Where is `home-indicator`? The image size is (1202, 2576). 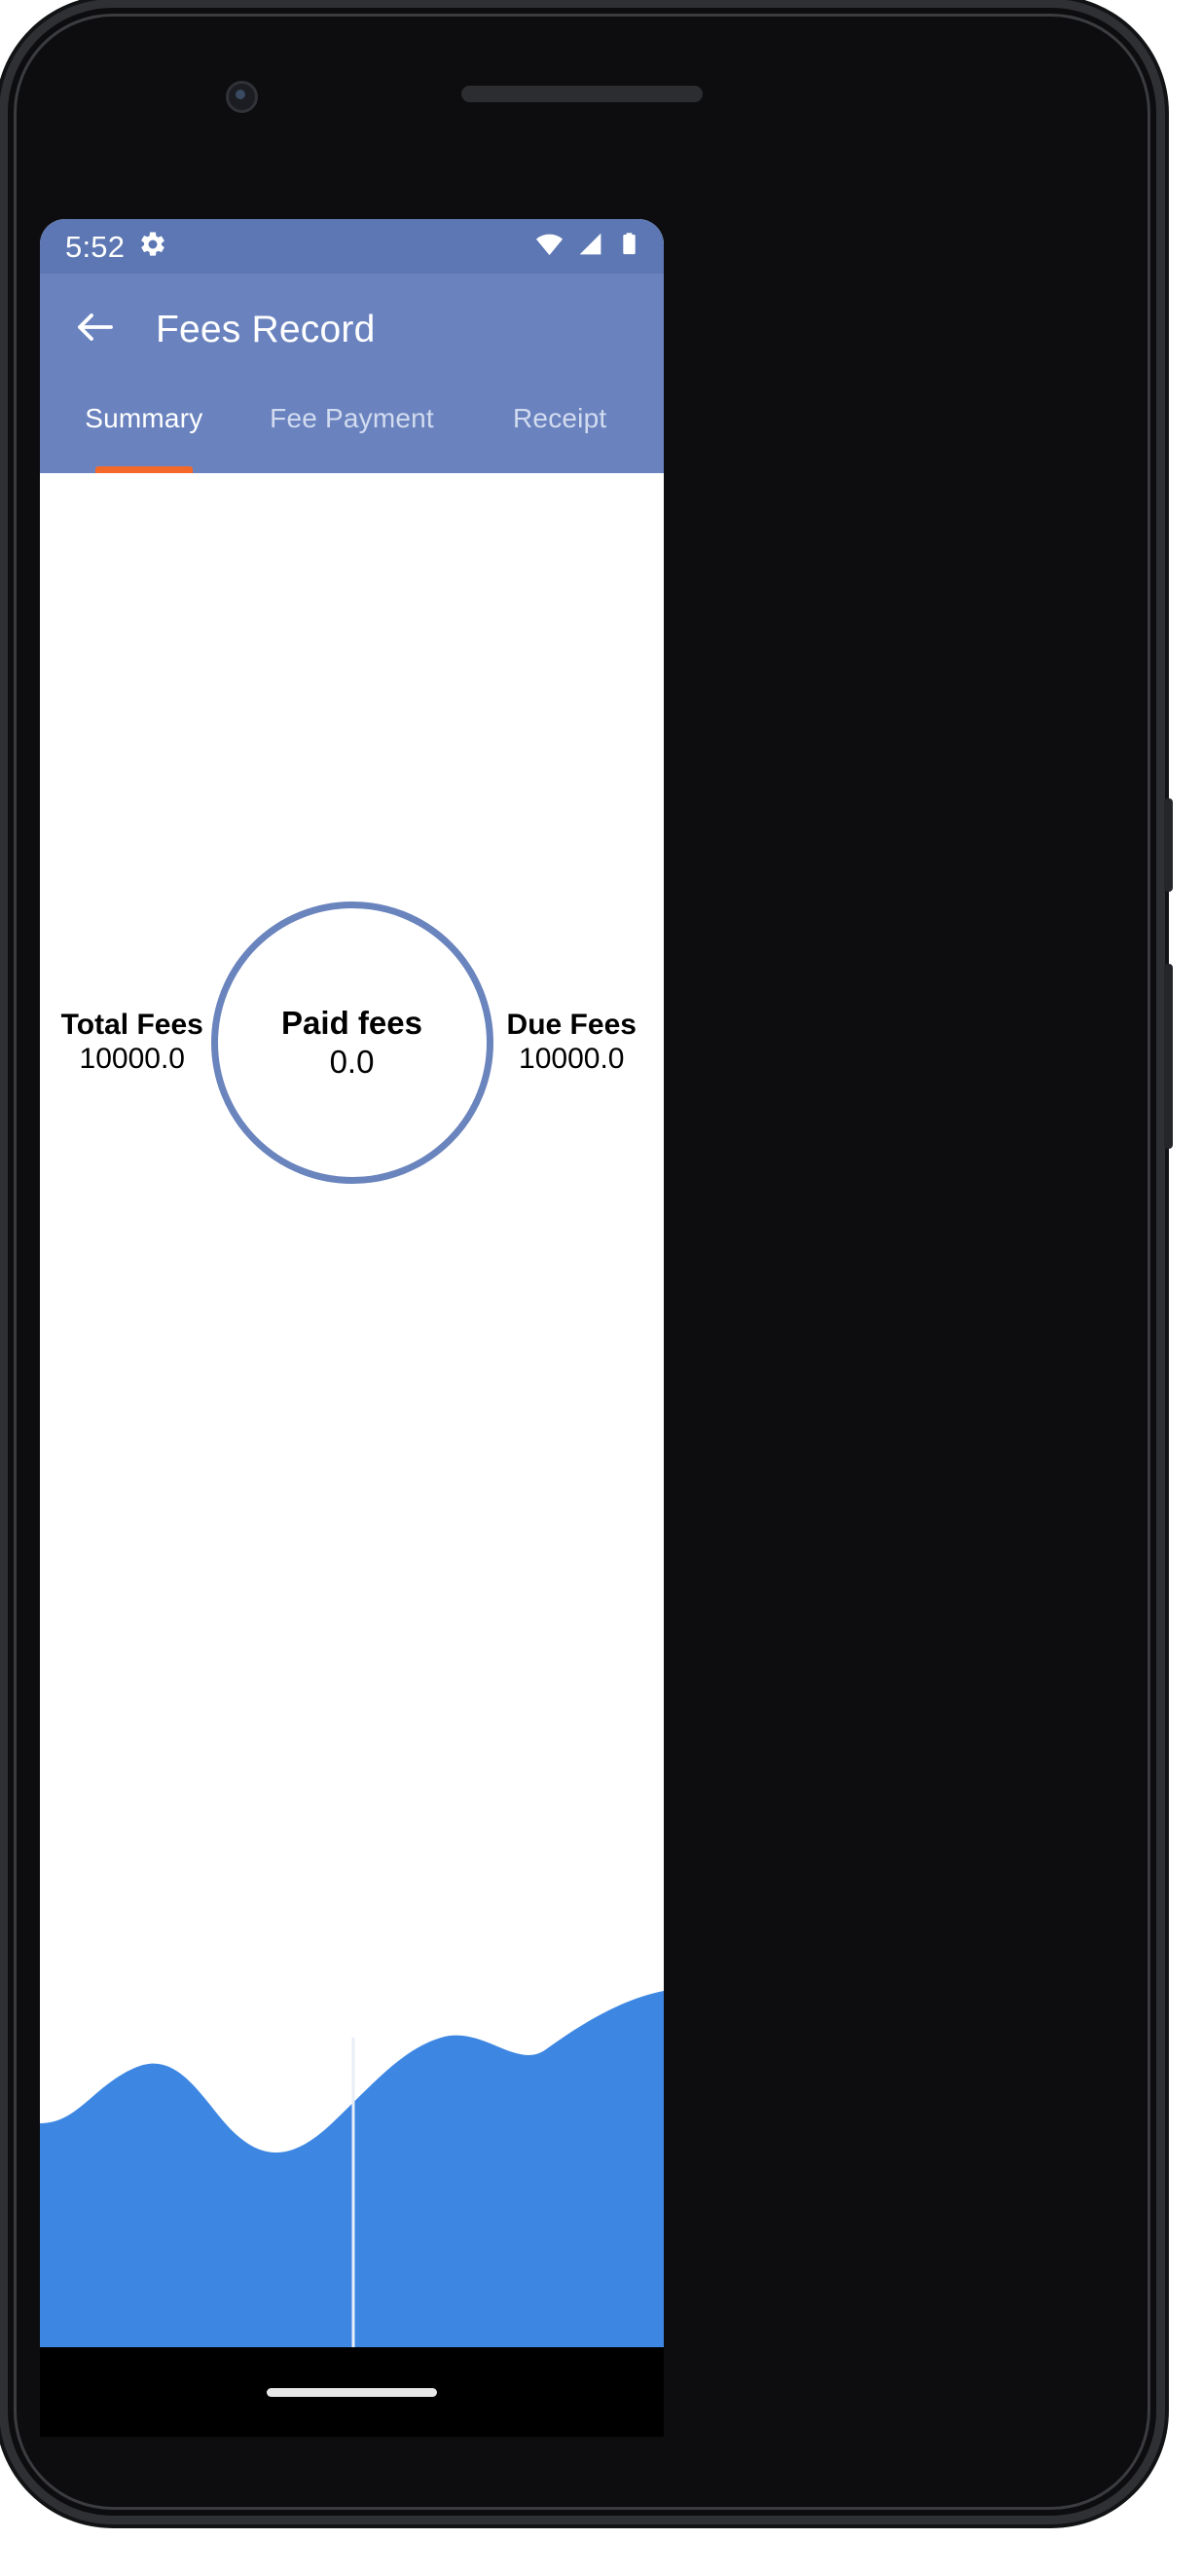 home-indicator is located at coordinates (352, 2392).